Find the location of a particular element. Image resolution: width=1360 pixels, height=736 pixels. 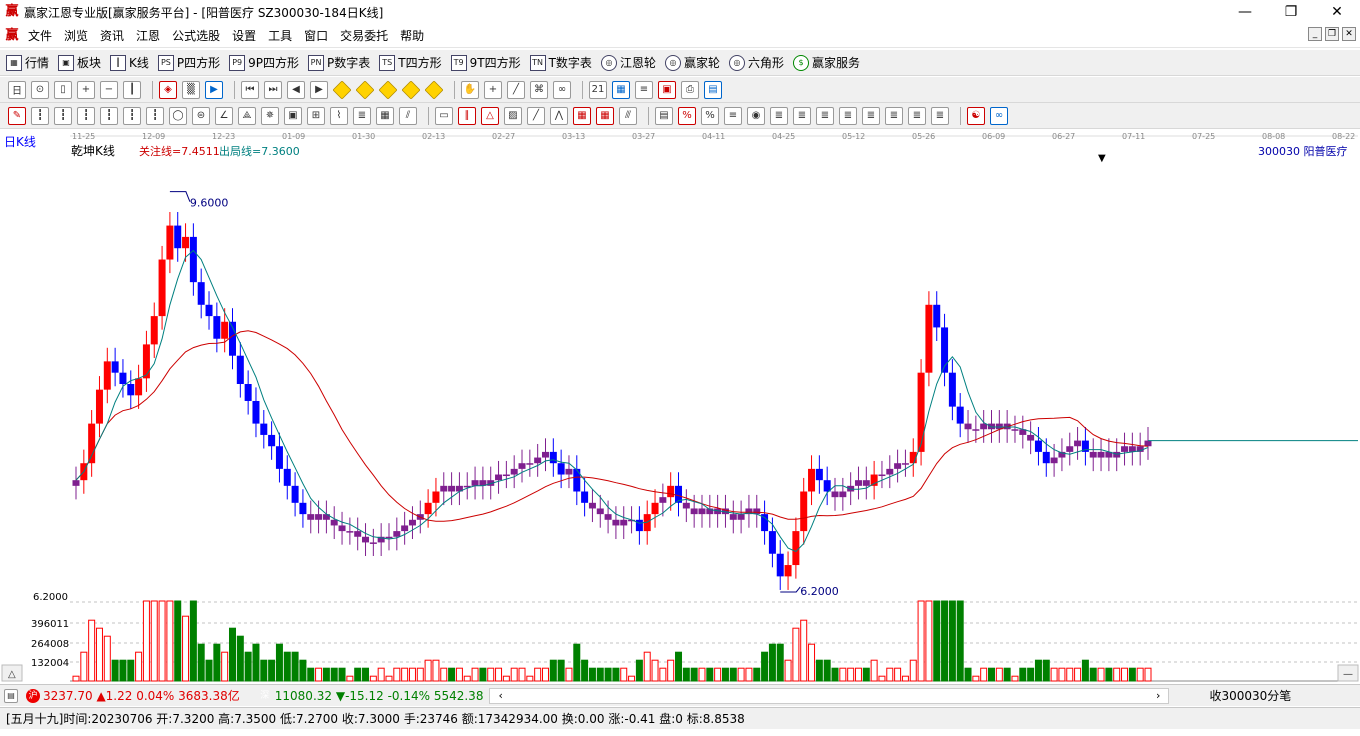

mdi-close-button: ✕ is located at coordinates (1349, 34).